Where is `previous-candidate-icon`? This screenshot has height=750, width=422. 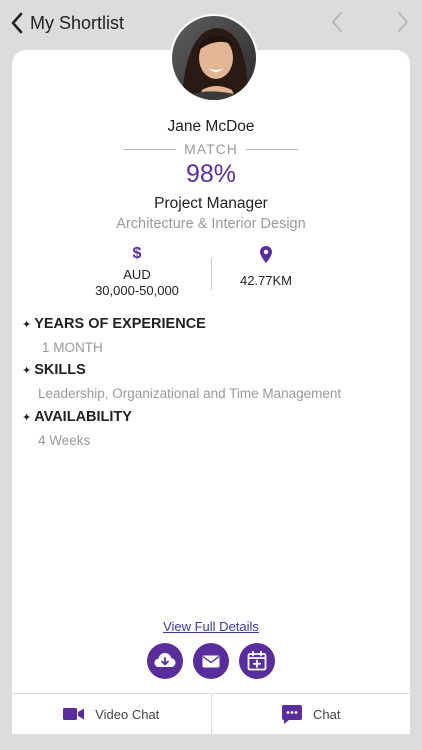
previous-candidate-icon is located at coordinates (337, 22).